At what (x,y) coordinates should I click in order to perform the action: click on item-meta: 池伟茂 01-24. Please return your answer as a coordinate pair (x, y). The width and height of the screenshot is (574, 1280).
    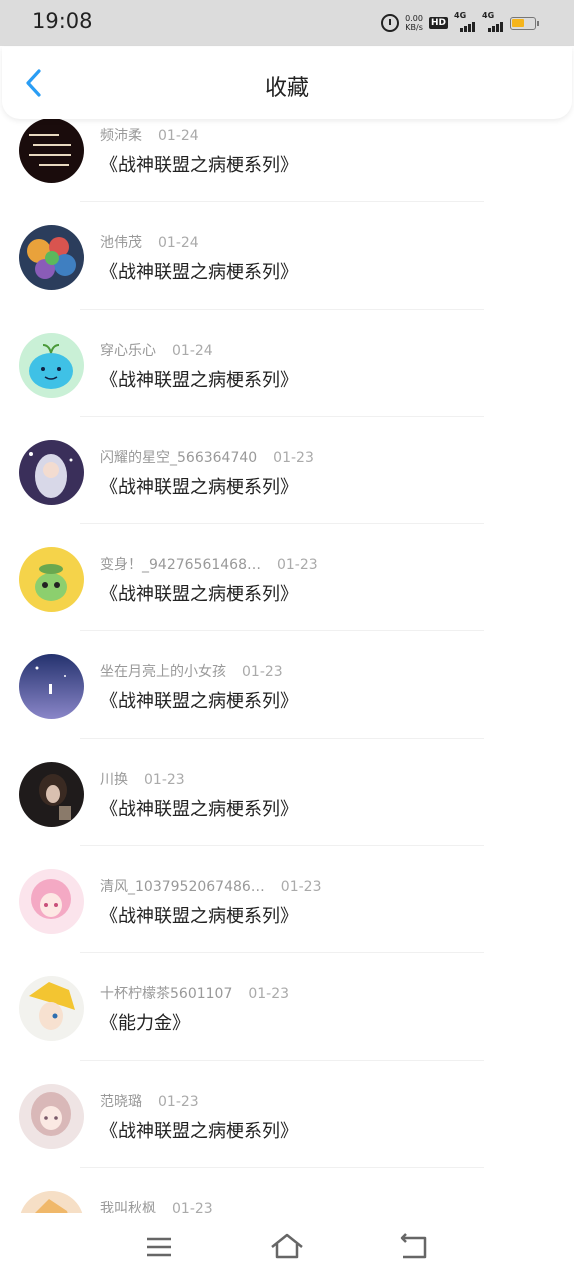
    Looking at the image, I should click on (149, 242).